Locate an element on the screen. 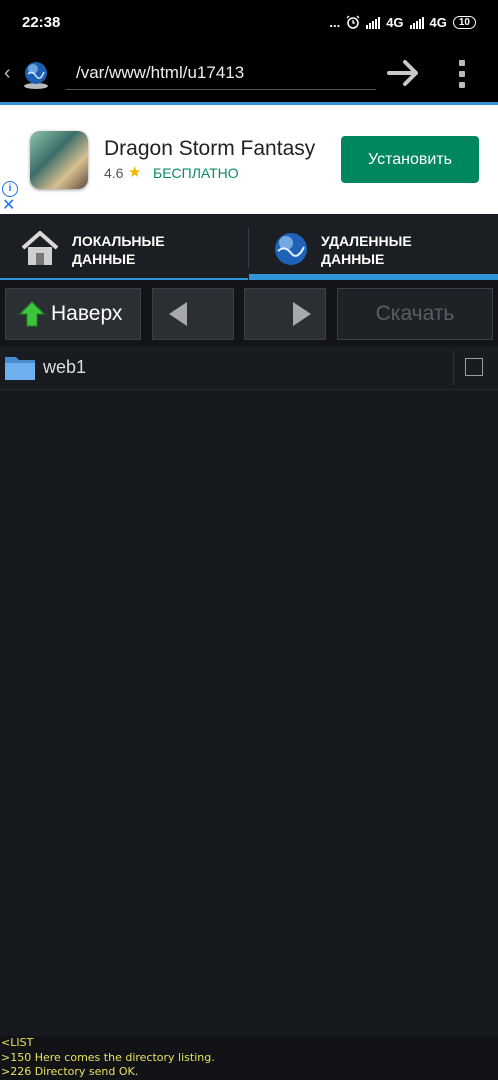  status-icons: ... 4G 4G 10 is located at coordinates (402, 22).